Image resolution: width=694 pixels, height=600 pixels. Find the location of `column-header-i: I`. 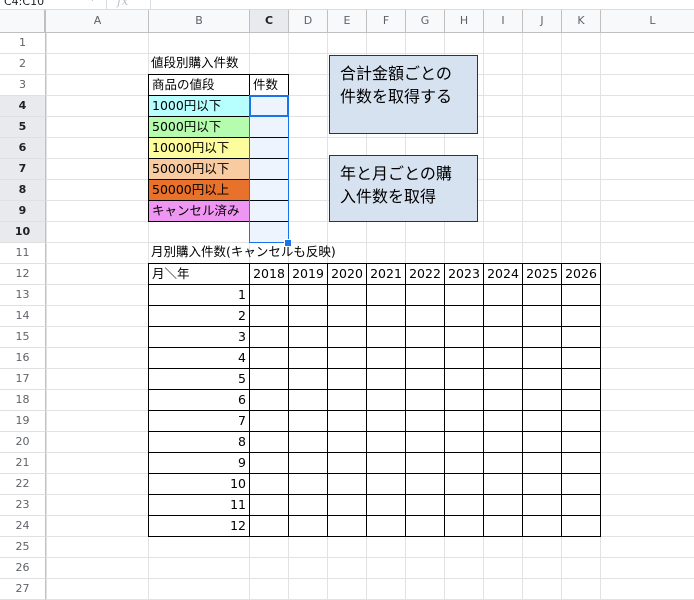

column-header-i: I is located at coordinates (503, 21).